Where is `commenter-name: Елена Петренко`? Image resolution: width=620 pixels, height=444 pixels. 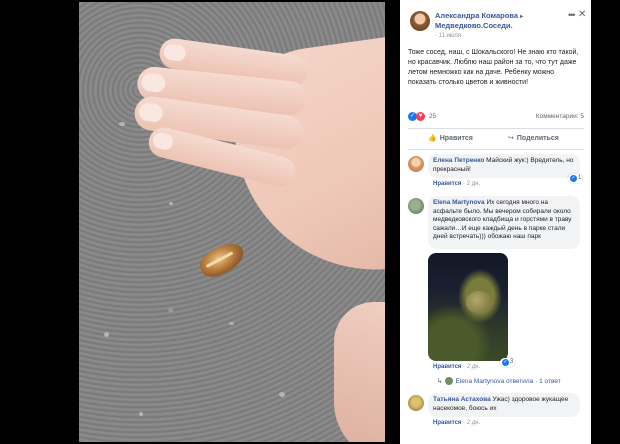 commenter-name: Елена Петренко is located at coordinates (458, 160).